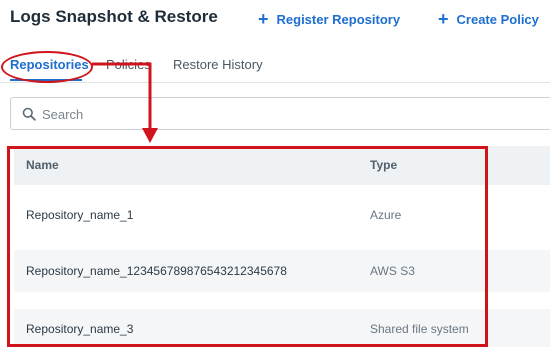 The image size is (550, 347). What do you see at coordinates (114, 16) in the screenshot?
I see `page-title: Logs Snapshot & Restore` at bounding box center [114, 16].